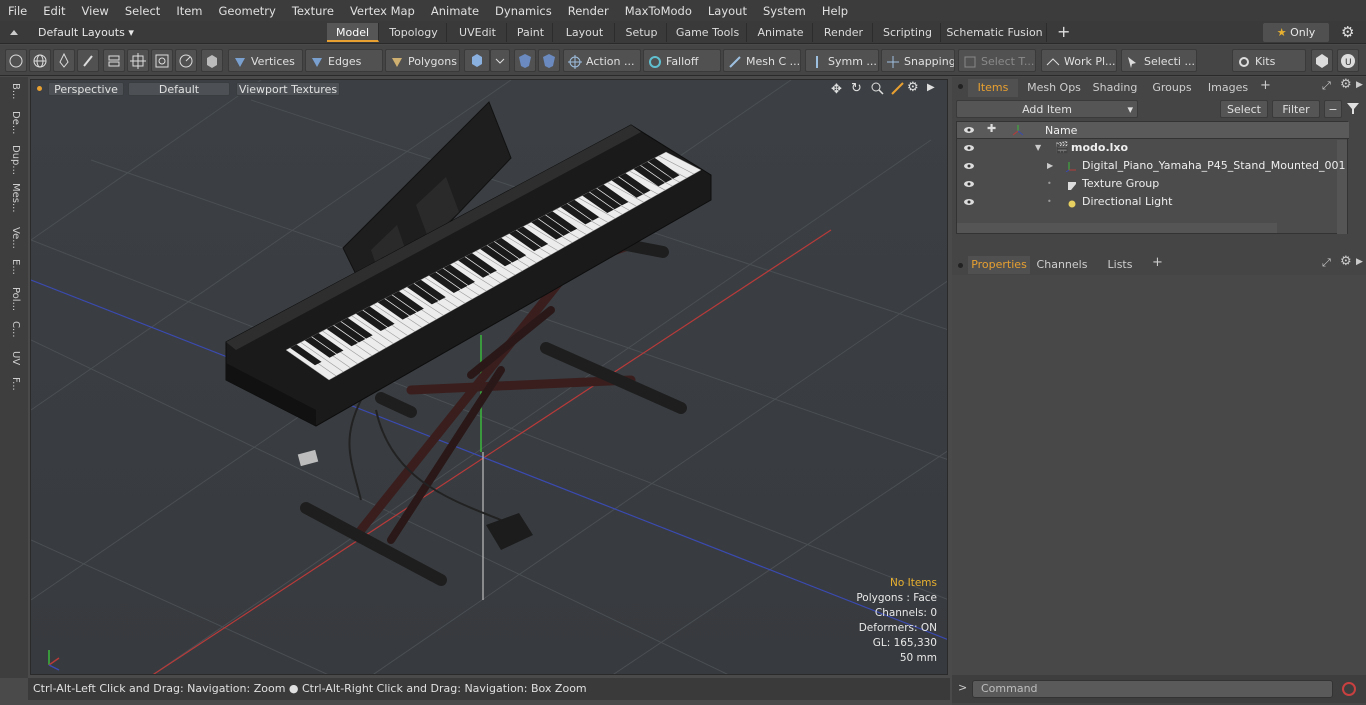  Describe the element at coordinates (142, 11) in the screenshot. I see `menu-select: Select` at that location.